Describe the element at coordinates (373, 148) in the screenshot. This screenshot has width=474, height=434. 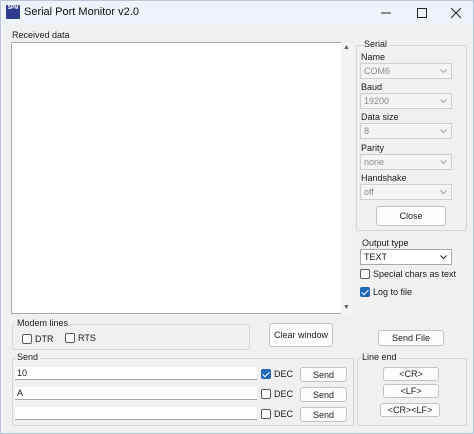
I see `parity-label: Parity` at that location.